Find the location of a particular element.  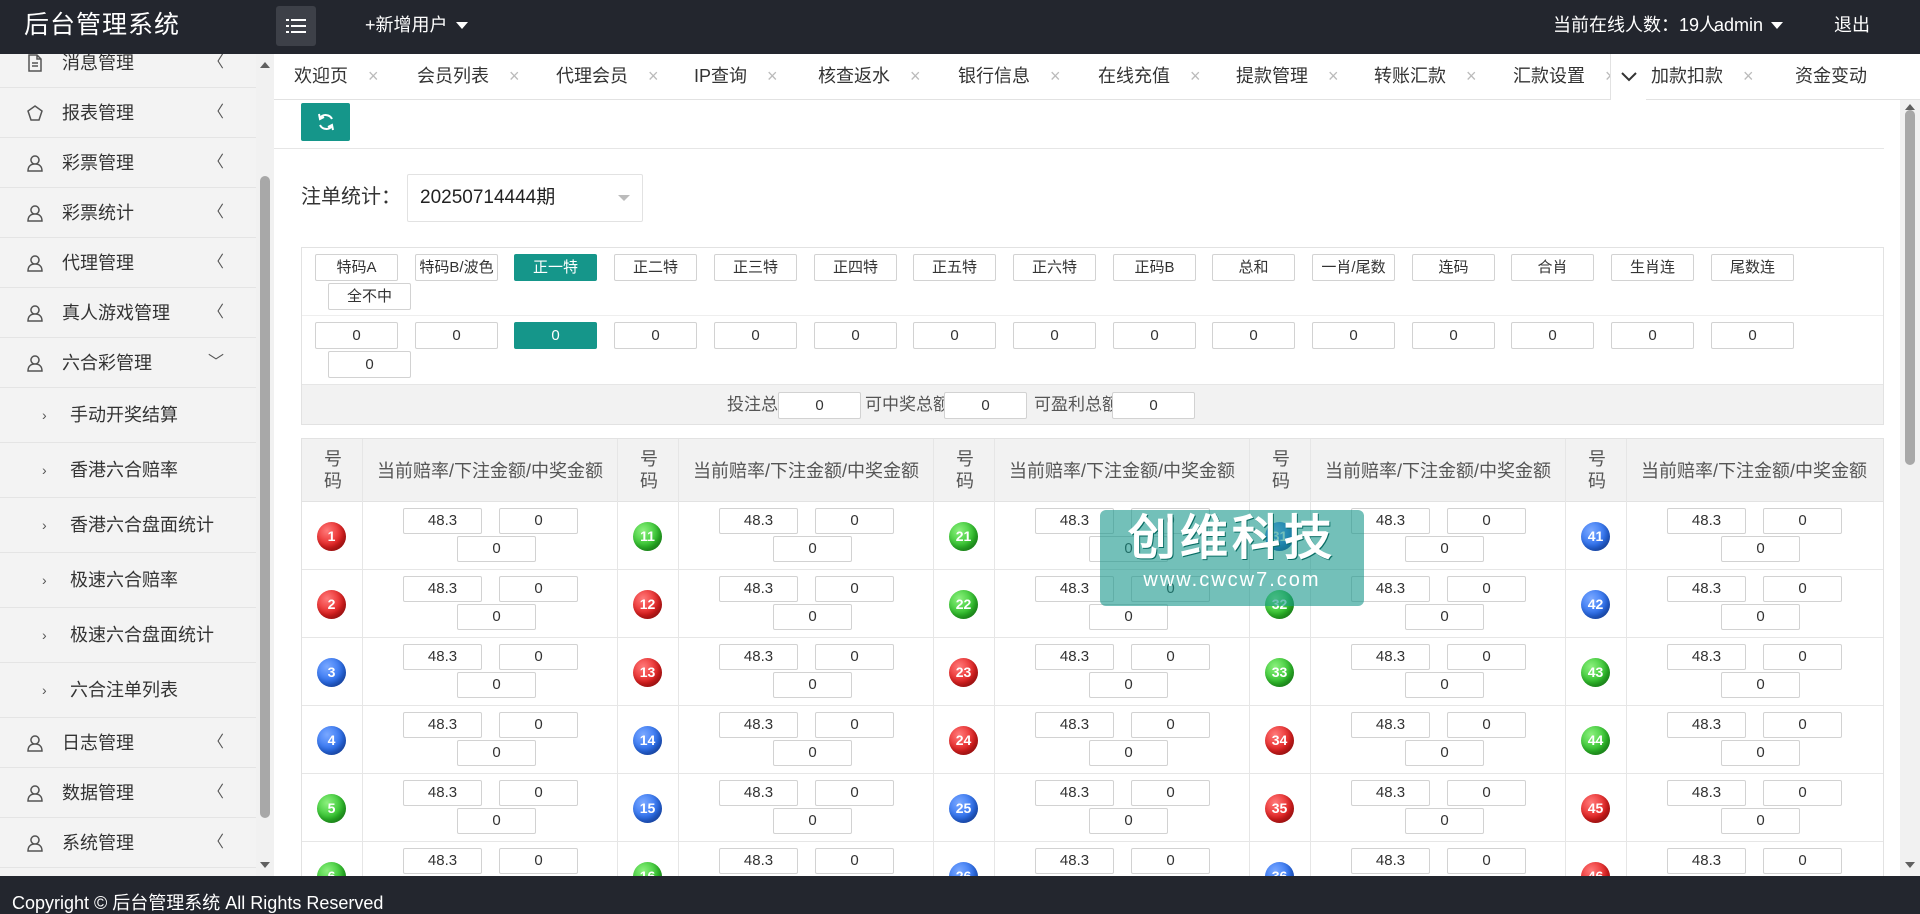

scroll-up-icon is located at coordinates (265, 65).